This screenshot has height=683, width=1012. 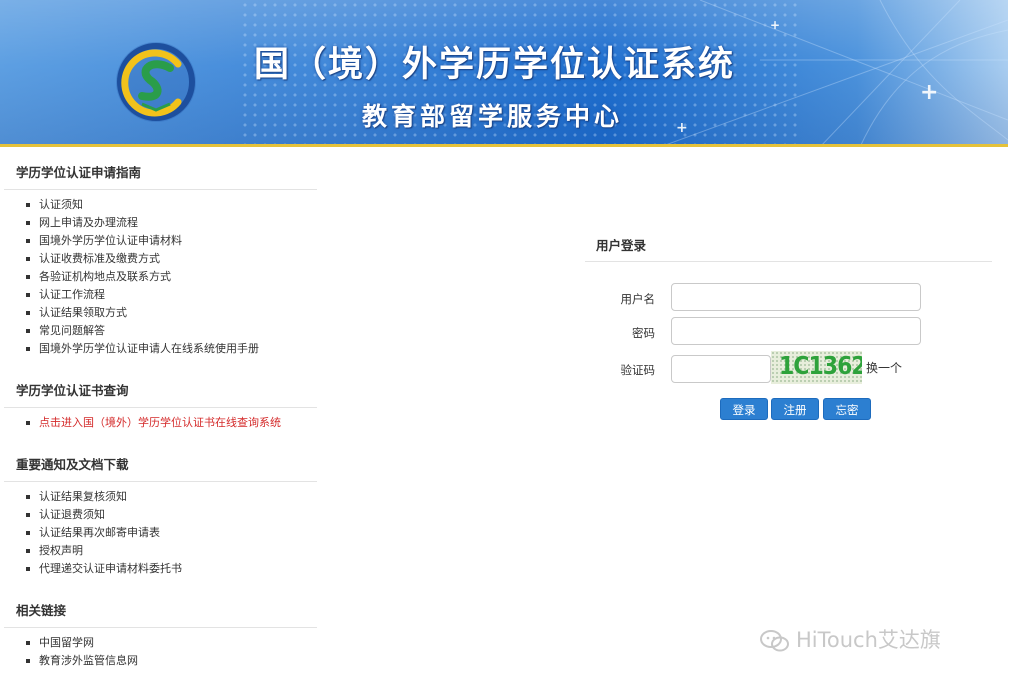 What do you see at coordinates (88, 660) in the screenshot?
I see `related-link: 教育涉外监管信息网` at bounding box center [88, 660].